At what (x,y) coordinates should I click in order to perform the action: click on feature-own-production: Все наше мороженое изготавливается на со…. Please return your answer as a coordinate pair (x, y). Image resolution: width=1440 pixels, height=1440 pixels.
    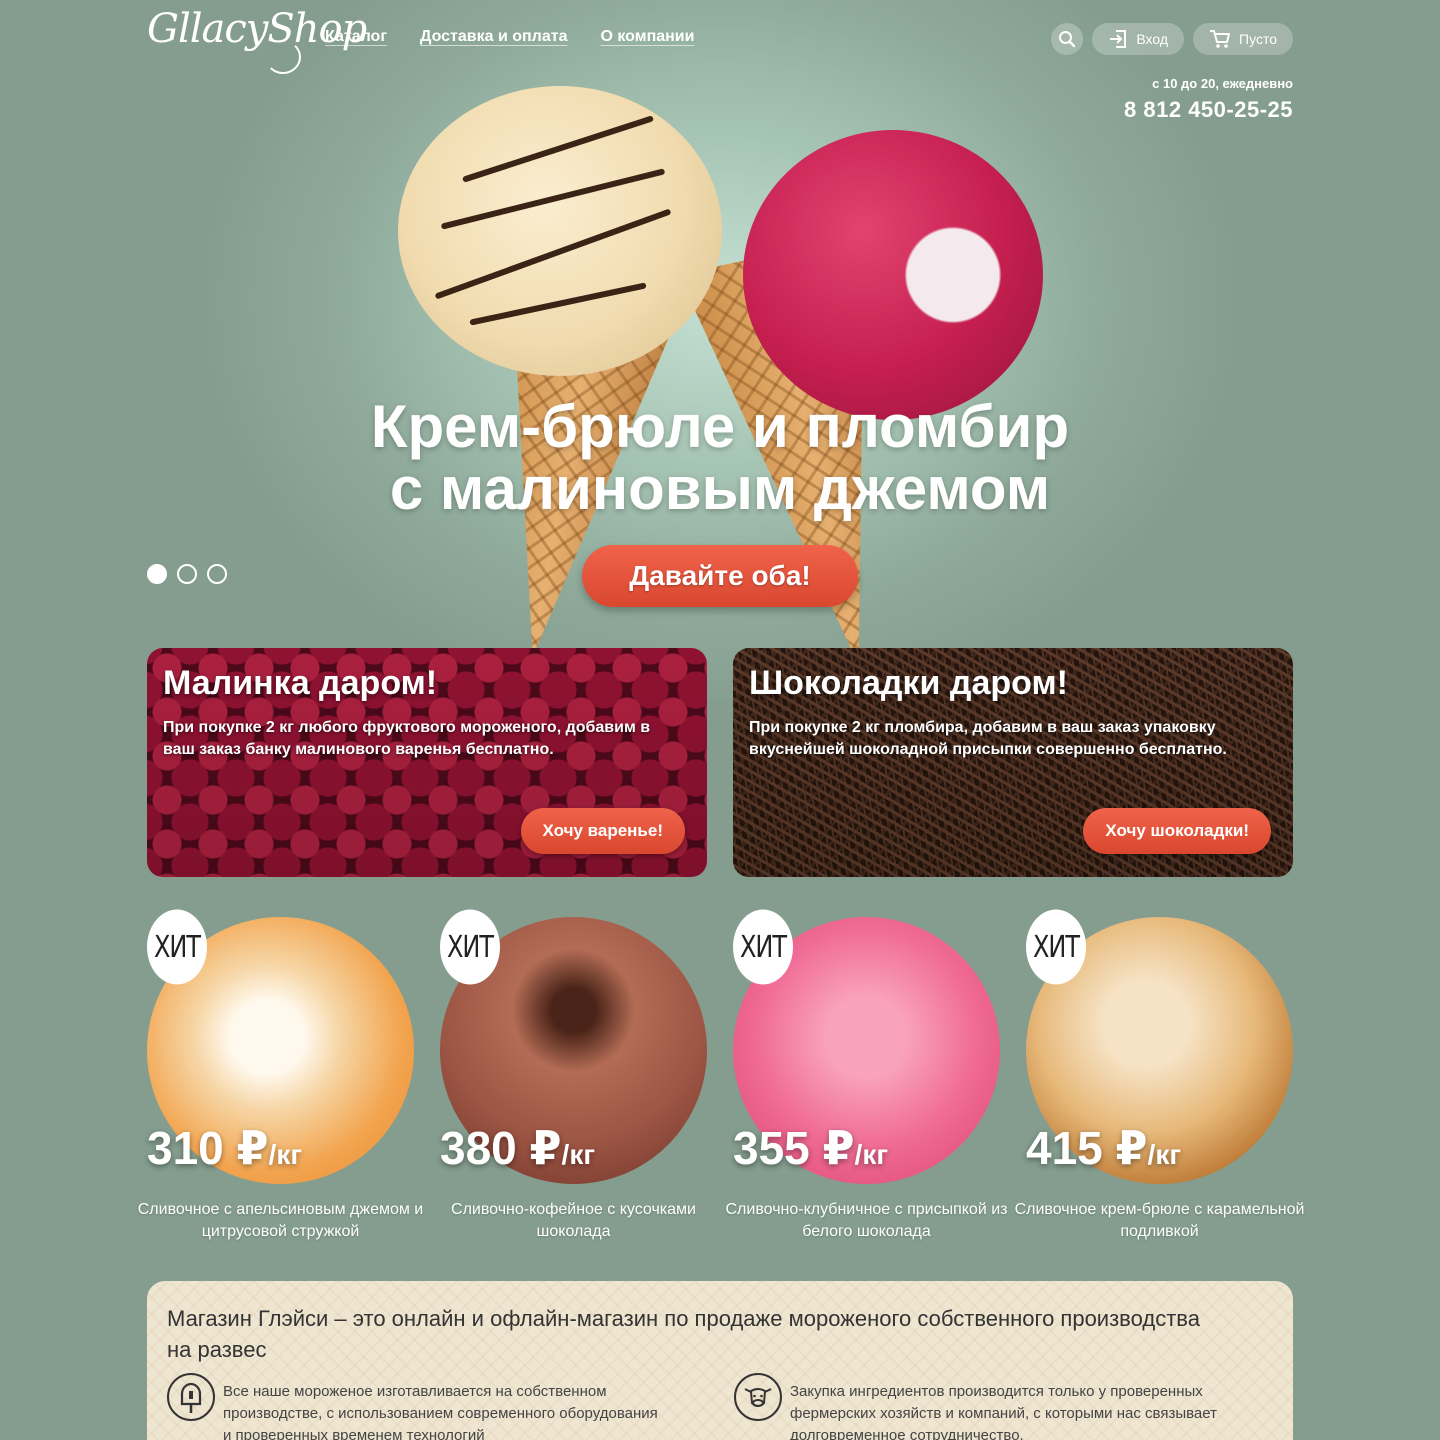
    Looking at the image, I should click on (417, 1406).